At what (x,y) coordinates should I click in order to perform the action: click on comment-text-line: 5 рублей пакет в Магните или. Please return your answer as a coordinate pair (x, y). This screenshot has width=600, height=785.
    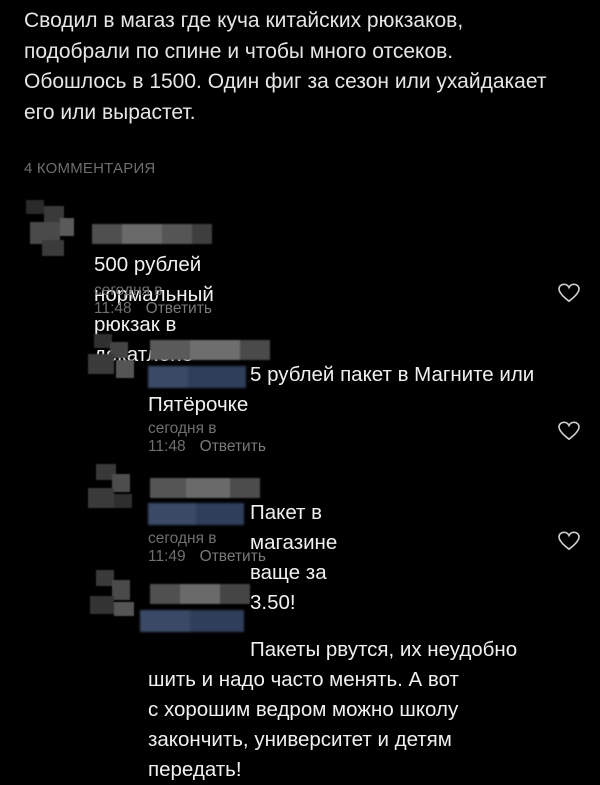
    Looking at the image, I should click on (392, 374).